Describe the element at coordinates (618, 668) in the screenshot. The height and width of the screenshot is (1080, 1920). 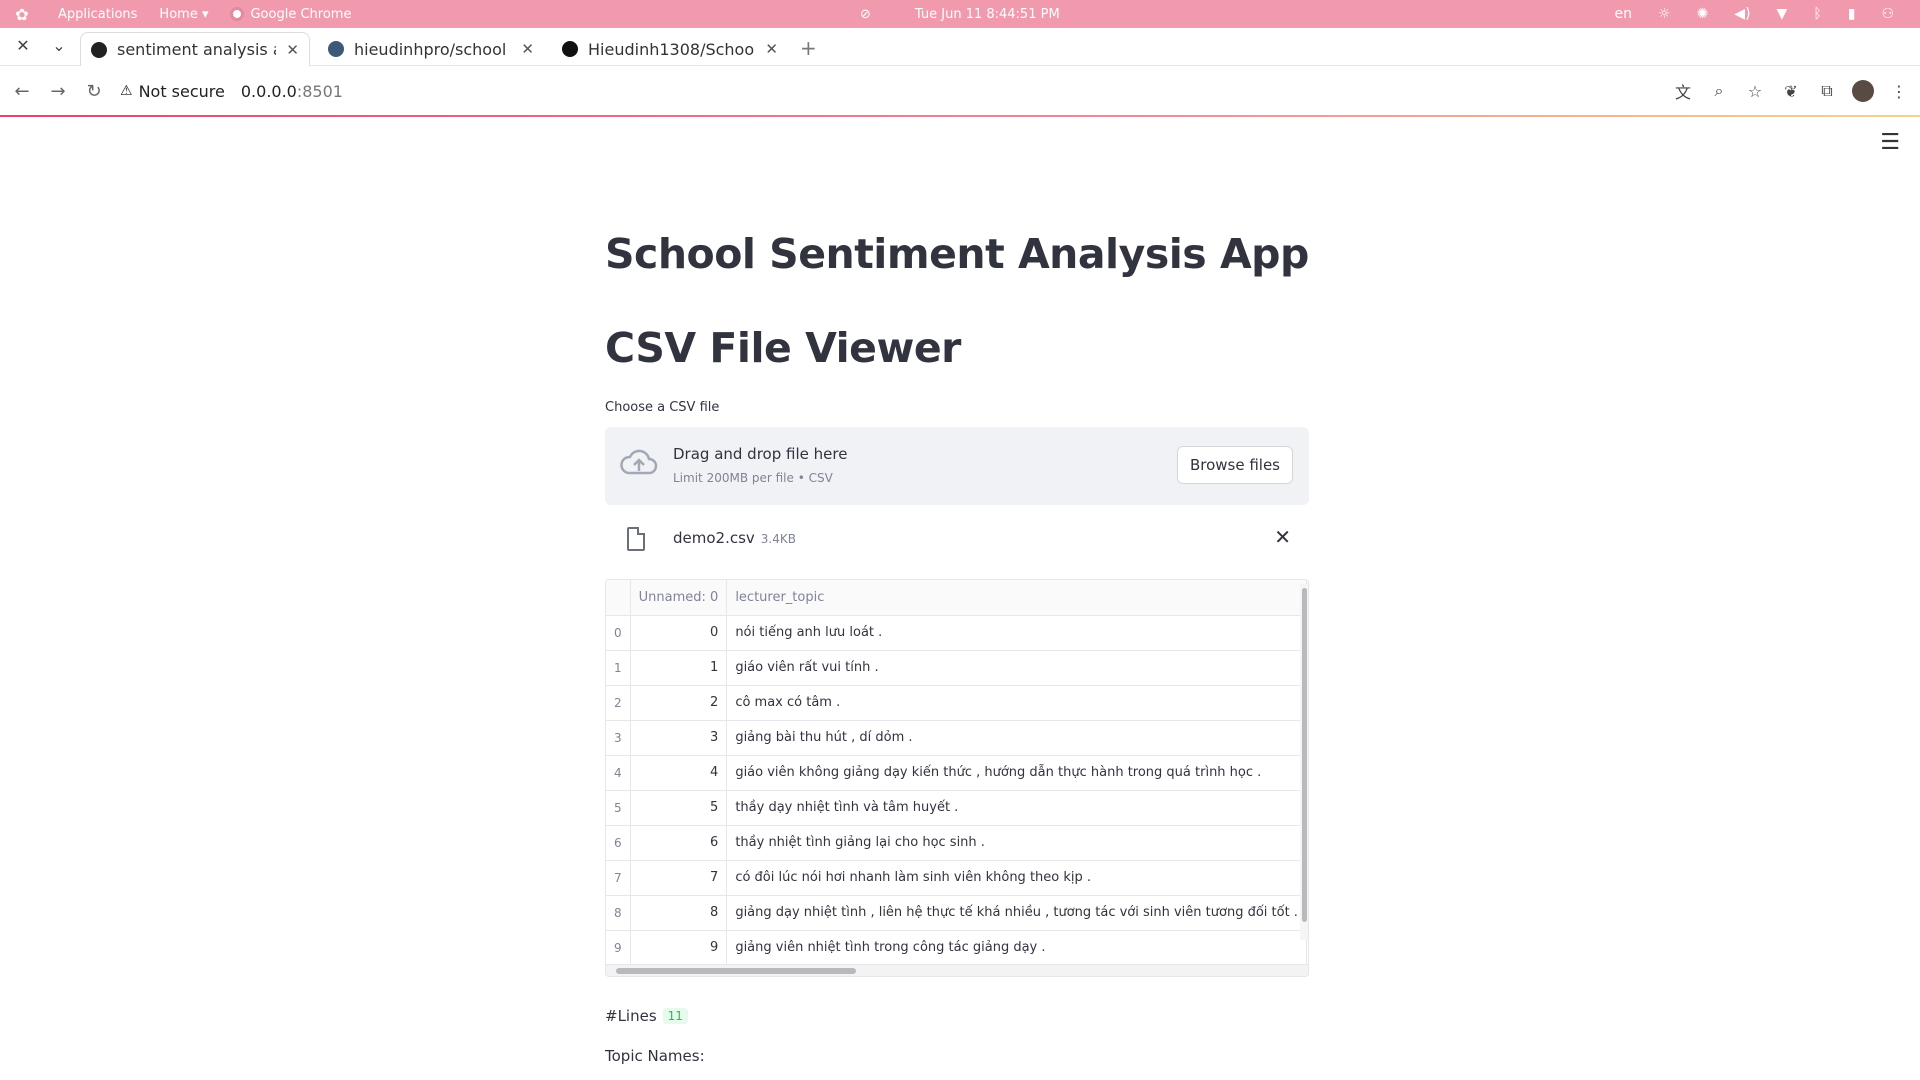
I see `row-index-cell: 1` at that location.